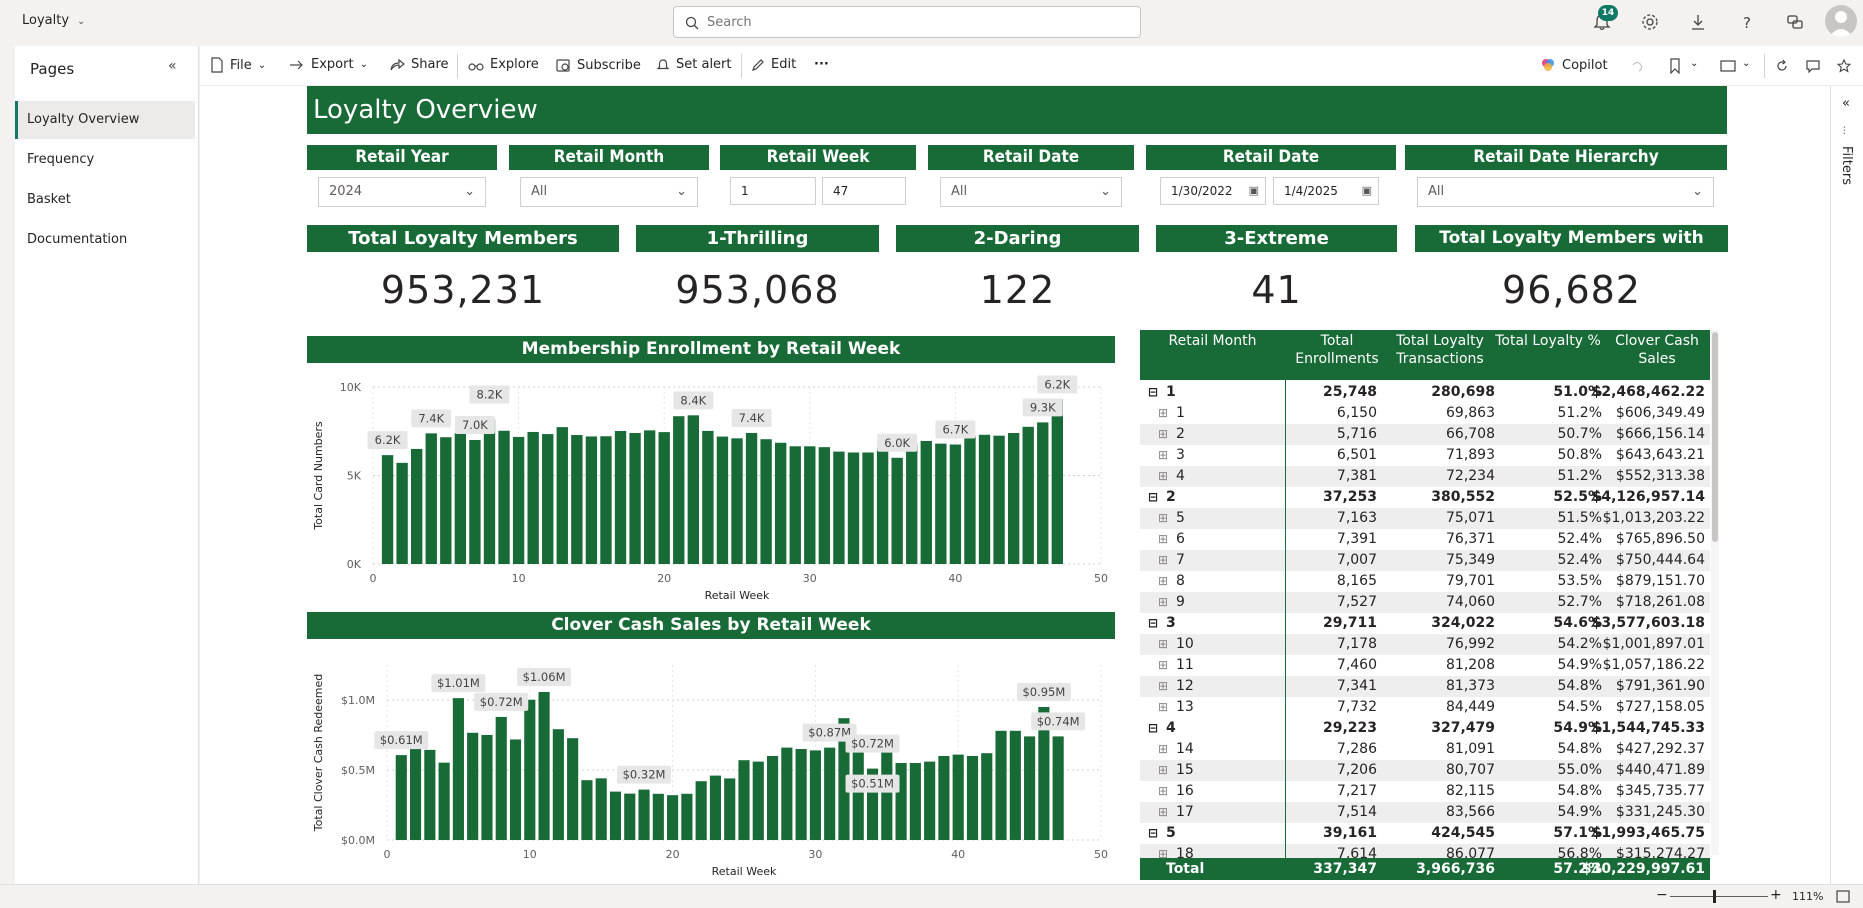 This screenshot has width=1863, height=908. Describe the element at coordinates (1425, 728) in the screenshot. I see `matrix-group-row: ⊟ 4 29,223 327,479 54.9% $1,544,745.33` at that location.